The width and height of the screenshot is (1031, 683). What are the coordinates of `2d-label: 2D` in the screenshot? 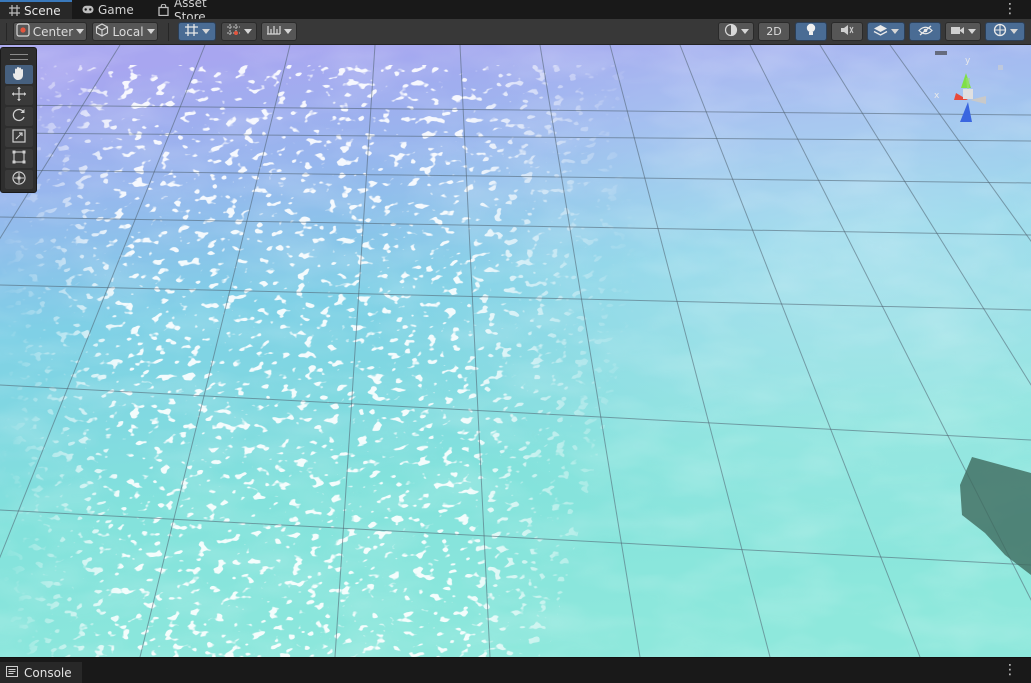 It's located at (774, 31).